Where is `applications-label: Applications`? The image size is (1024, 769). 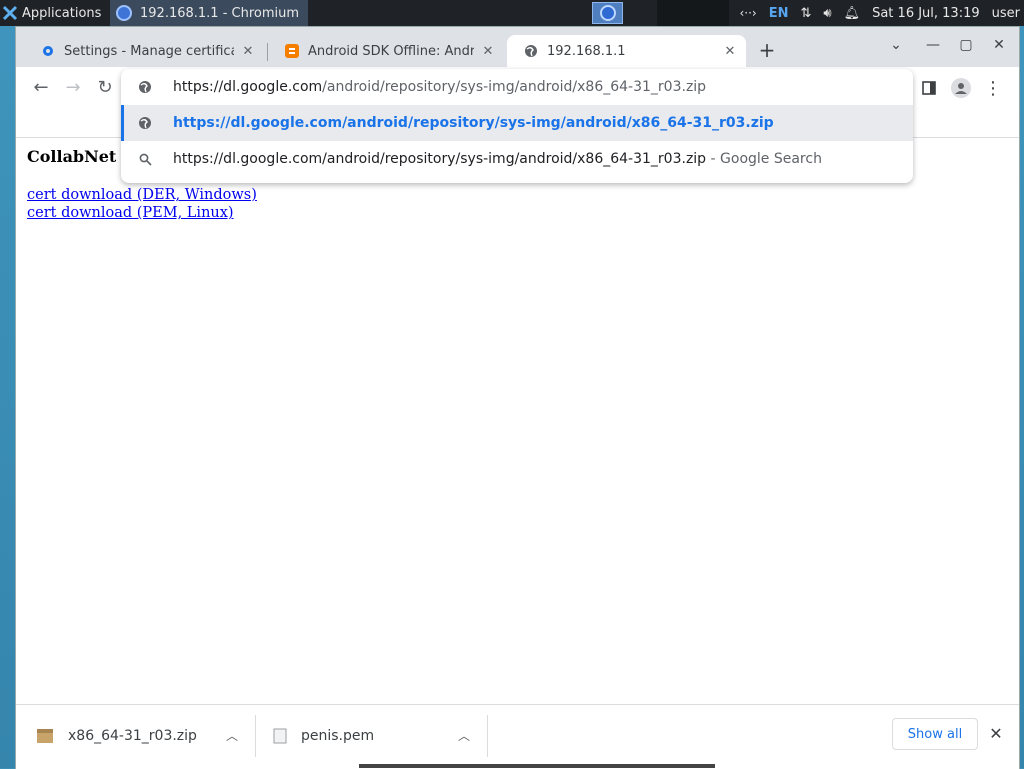 applications-label: Applications is located at coordinates (62, 13).